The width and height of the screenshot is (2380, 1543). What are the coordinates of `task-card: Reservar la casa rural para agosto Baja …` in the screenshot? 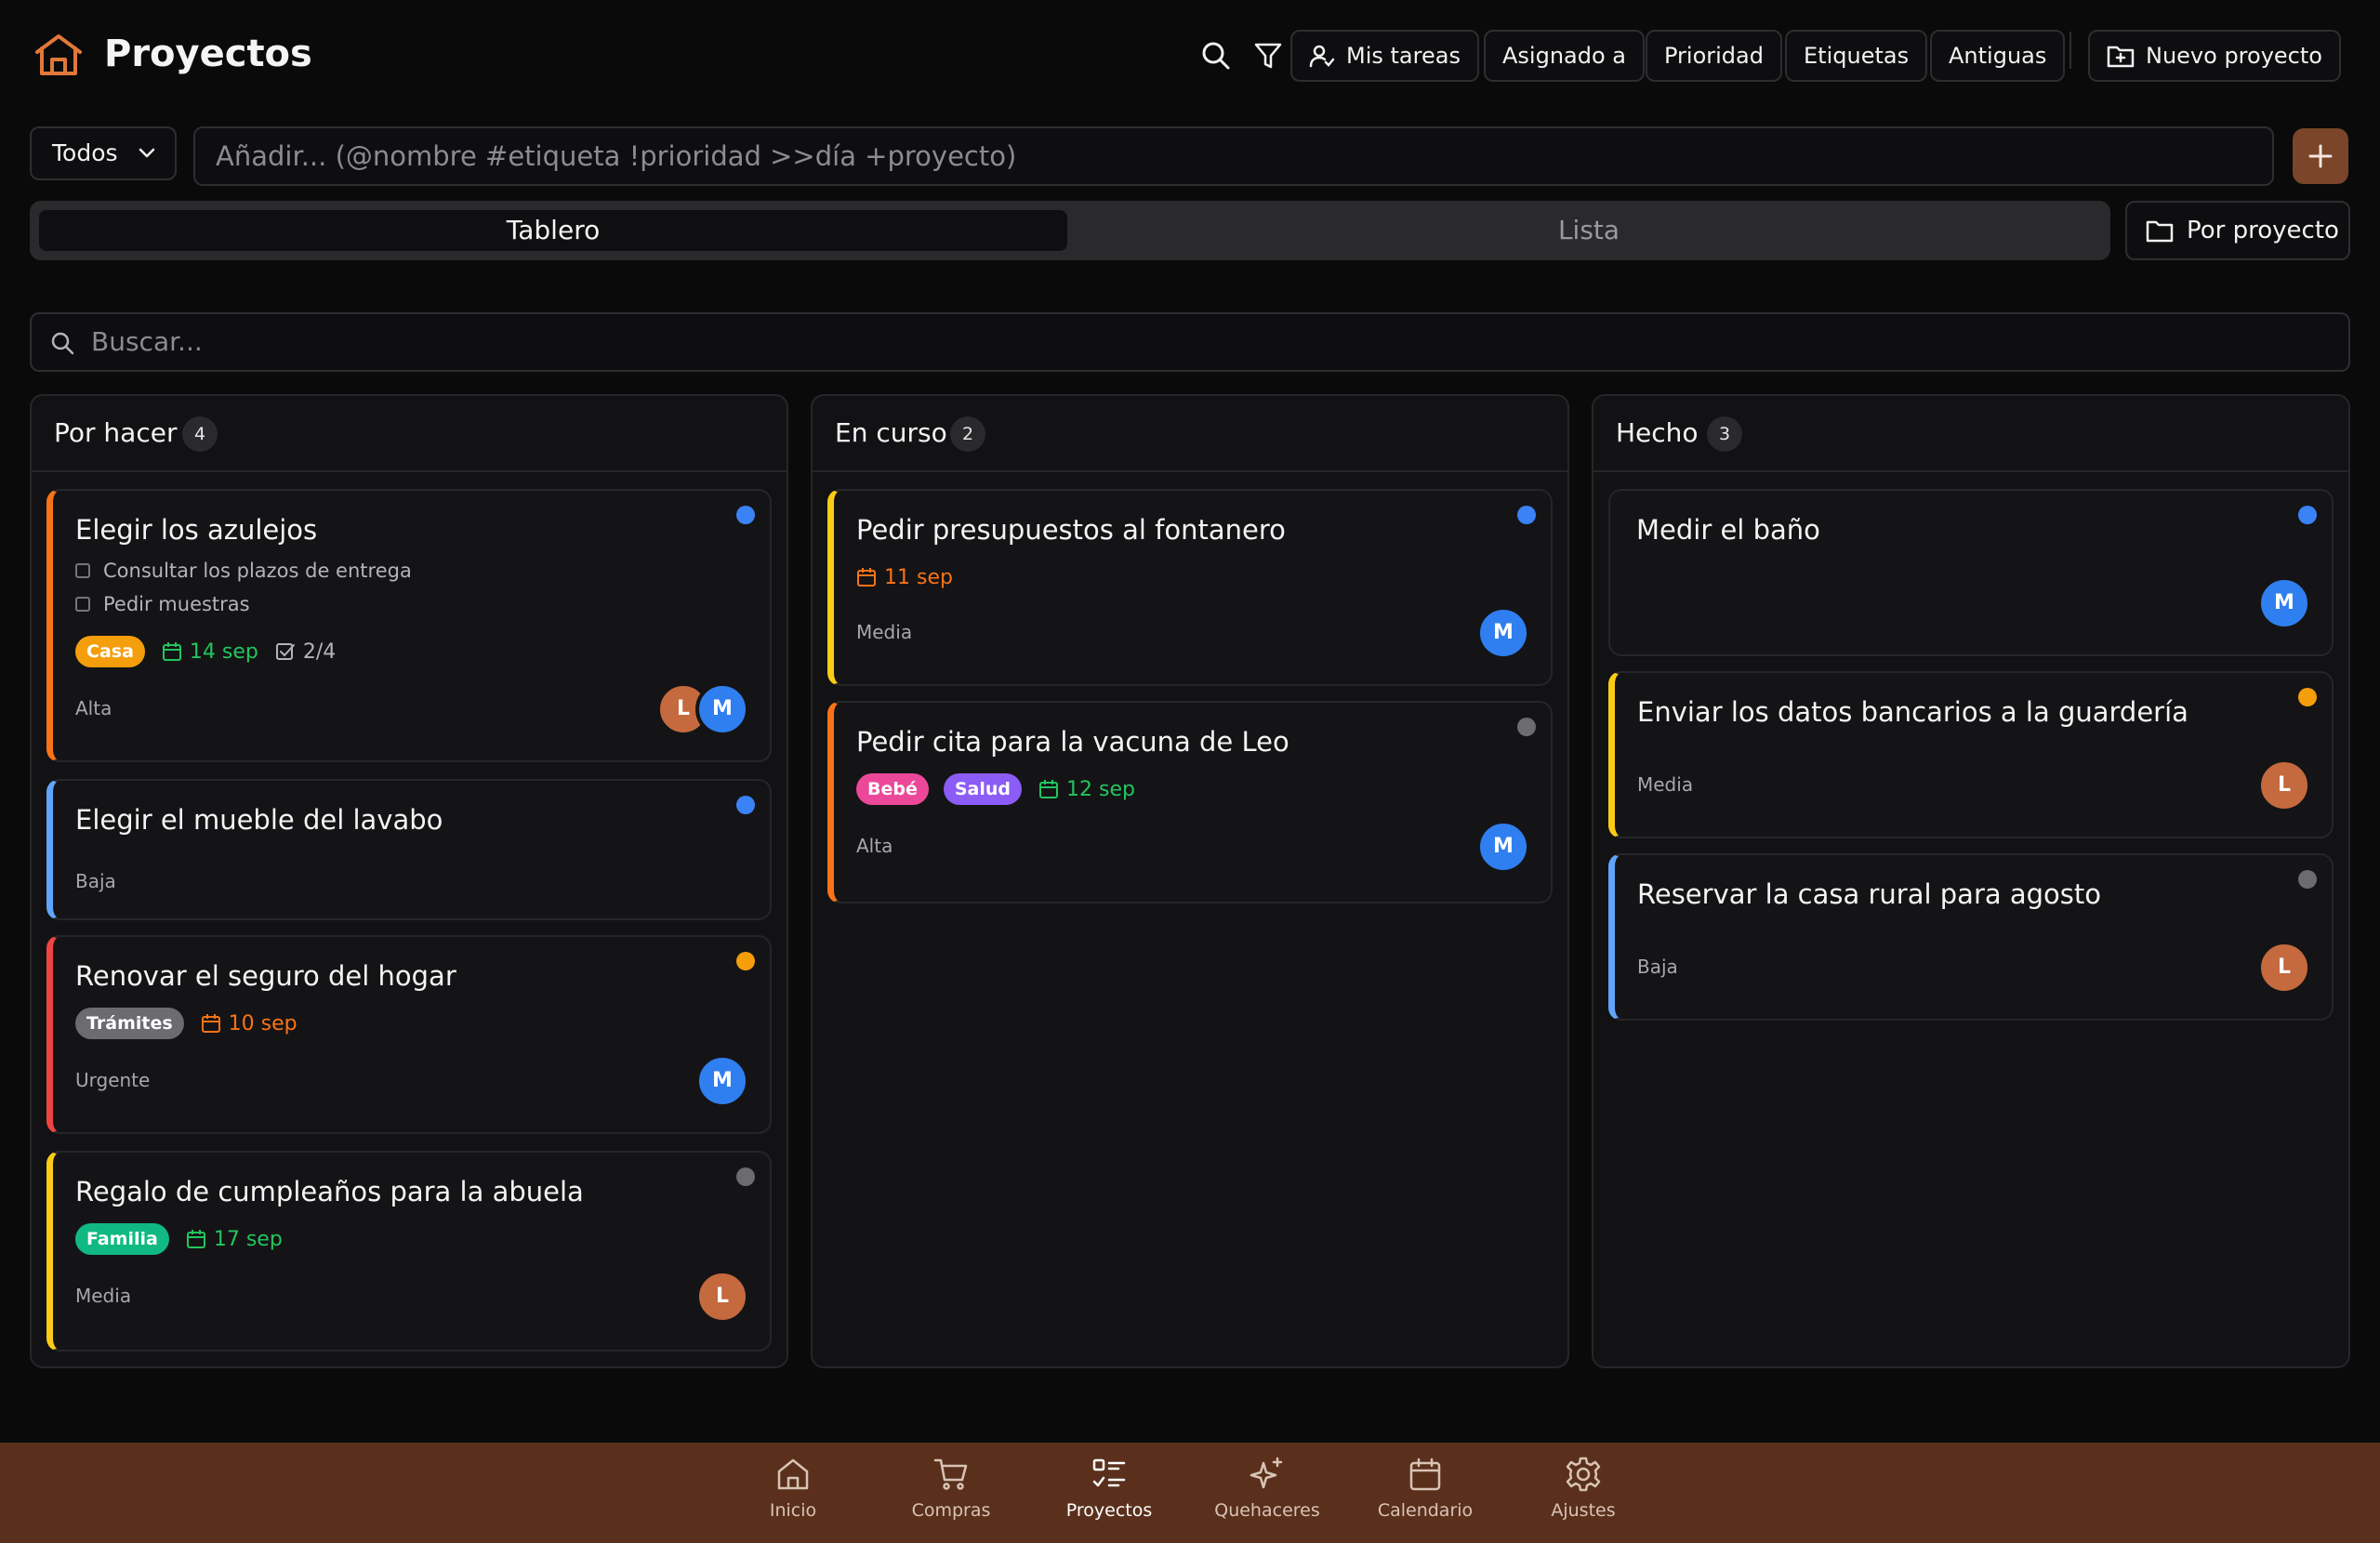 It's located at (1971, 937).